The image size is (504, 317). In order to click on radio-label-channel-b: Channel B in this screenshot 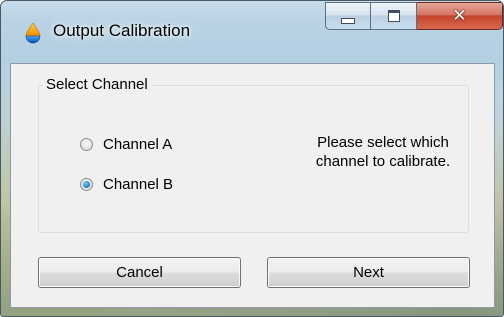, I will do `click(138, 184)`.